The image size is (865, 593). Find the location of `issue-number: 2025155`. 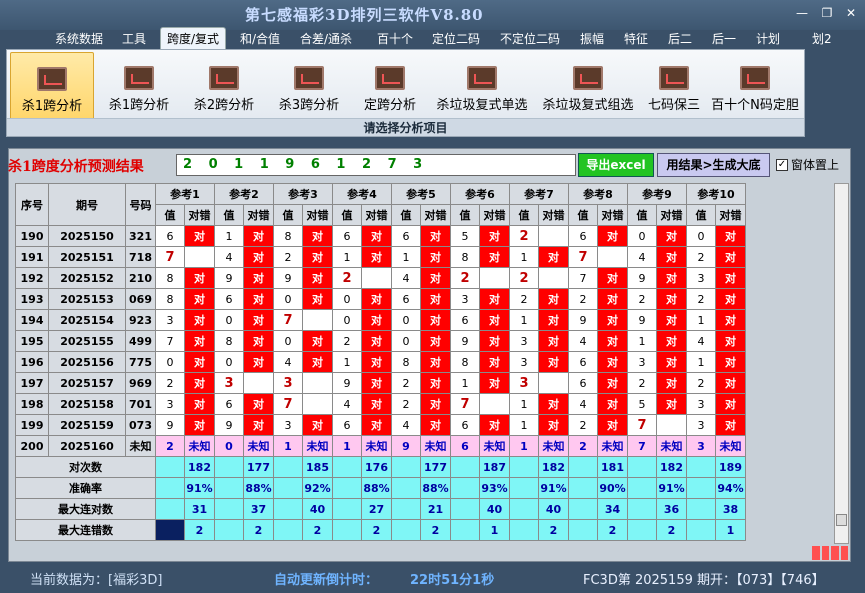

issue-number: 2025155 is located at coordinates (87, 341).